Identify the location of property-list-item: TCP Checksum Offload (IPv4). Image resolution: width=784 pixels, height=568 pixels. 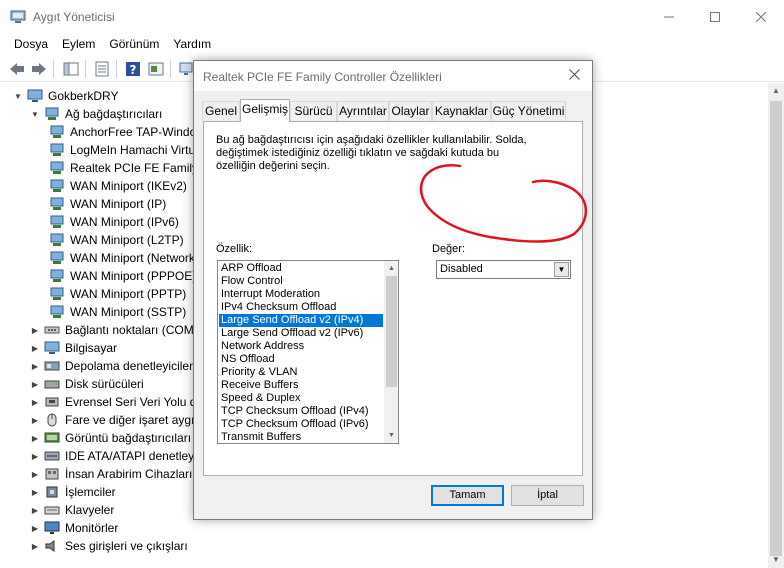
(301, 411).